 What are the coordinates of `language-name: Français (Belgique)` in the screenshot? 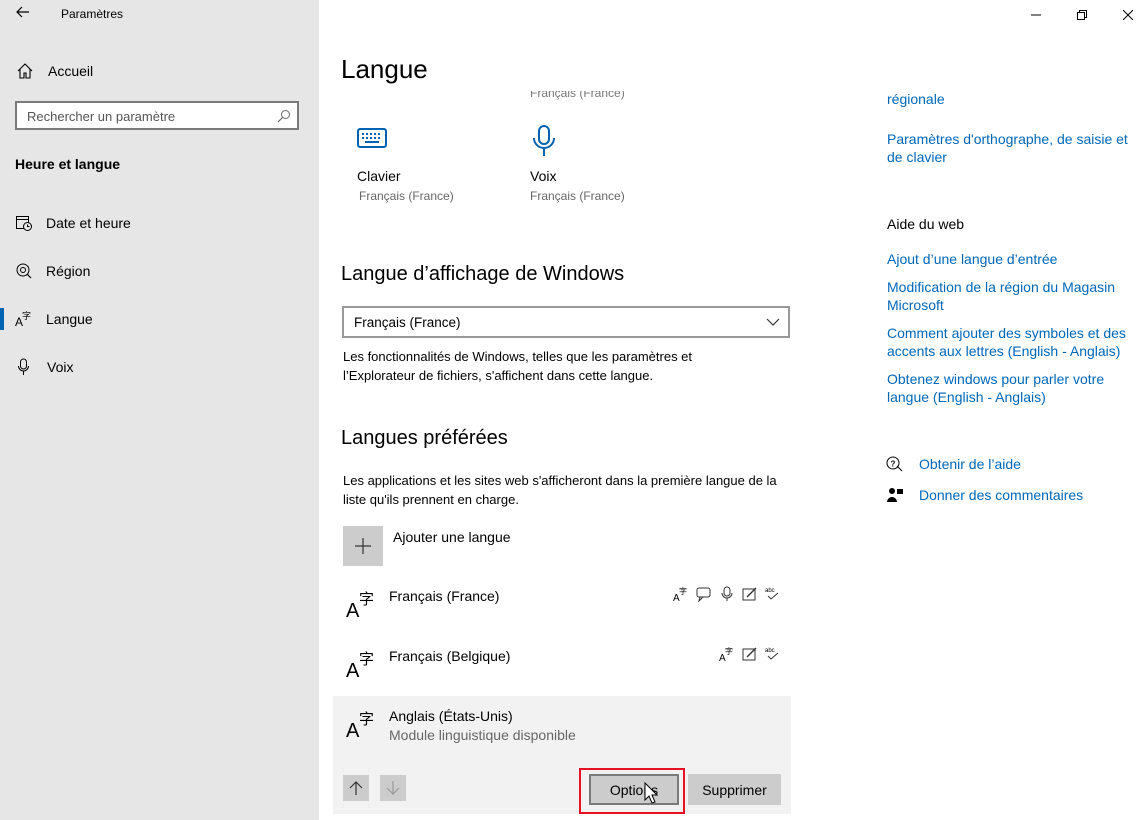 It's located at (450, 656).